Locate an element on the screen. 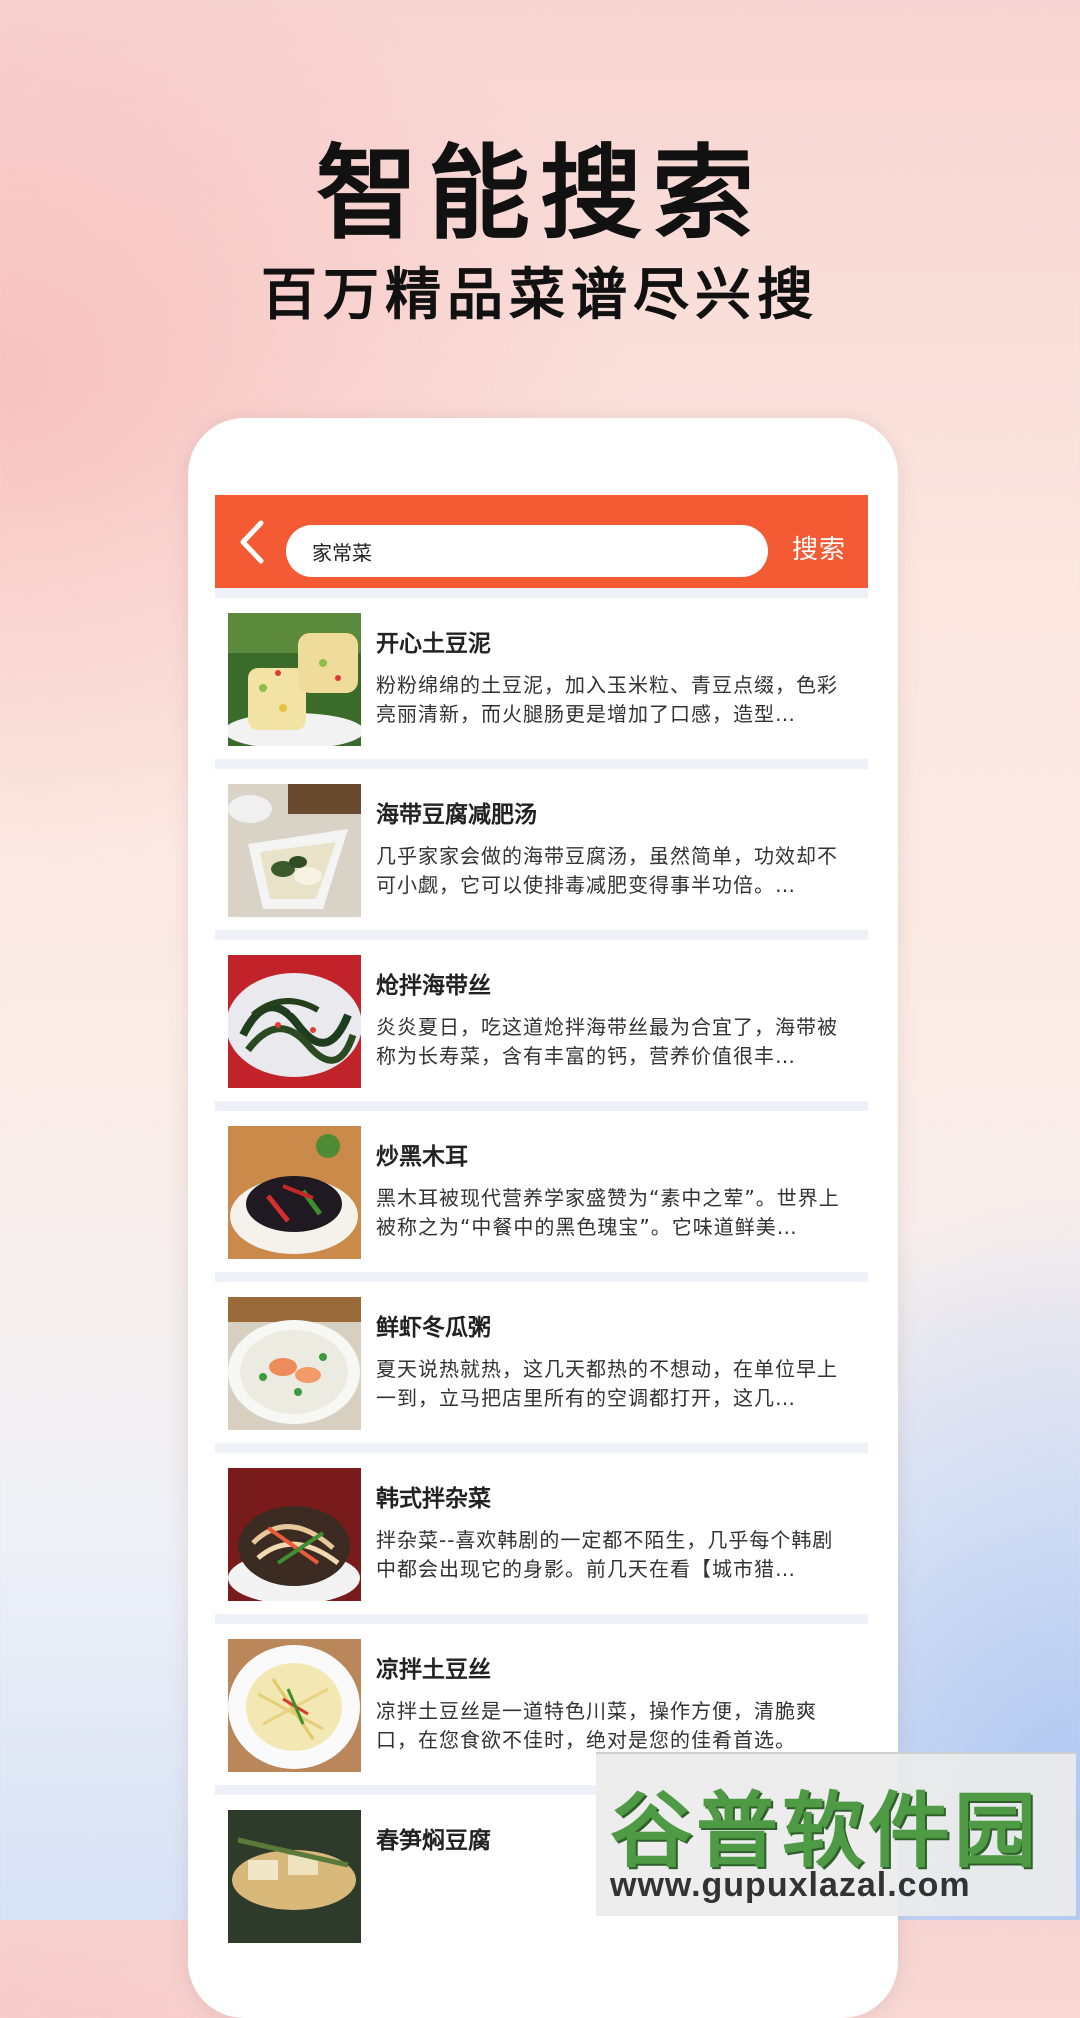  chevron-left-icon is located at coordinates (252, 542).